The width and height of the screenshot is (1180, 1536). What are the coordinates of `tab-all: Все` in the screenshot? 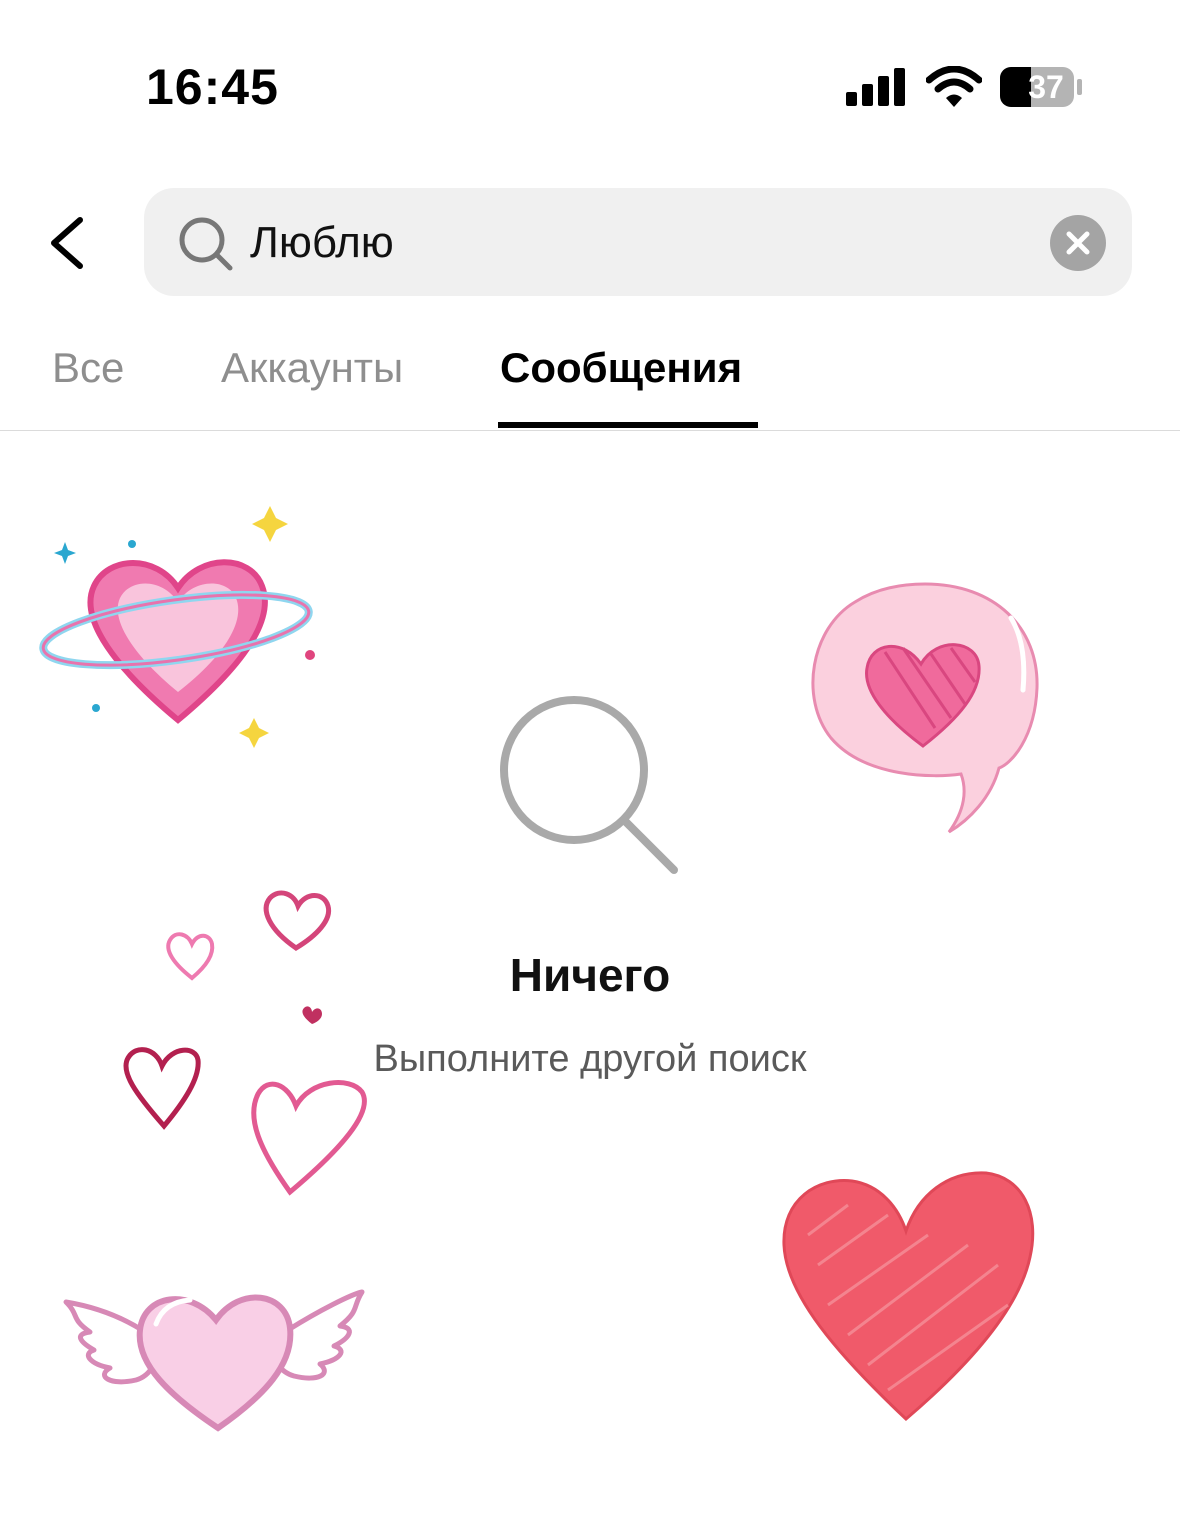 It's located at (88, 368).